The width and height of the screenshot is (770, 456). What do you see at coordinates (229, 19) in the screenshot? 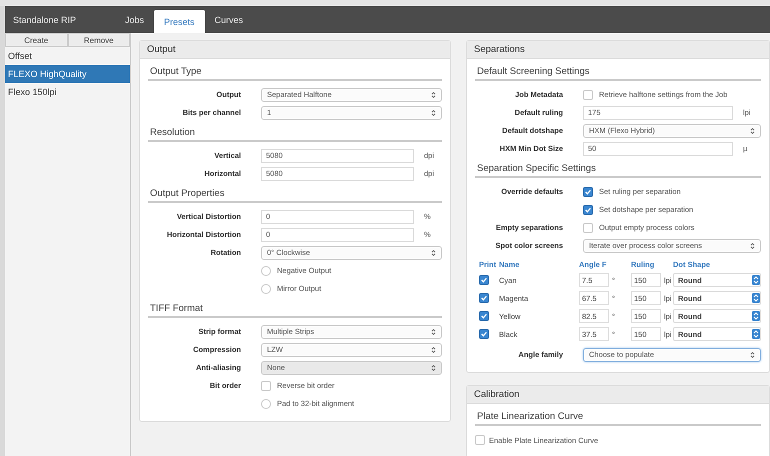
I see `nav-tab: Curves` at bounding box center [229, 19].